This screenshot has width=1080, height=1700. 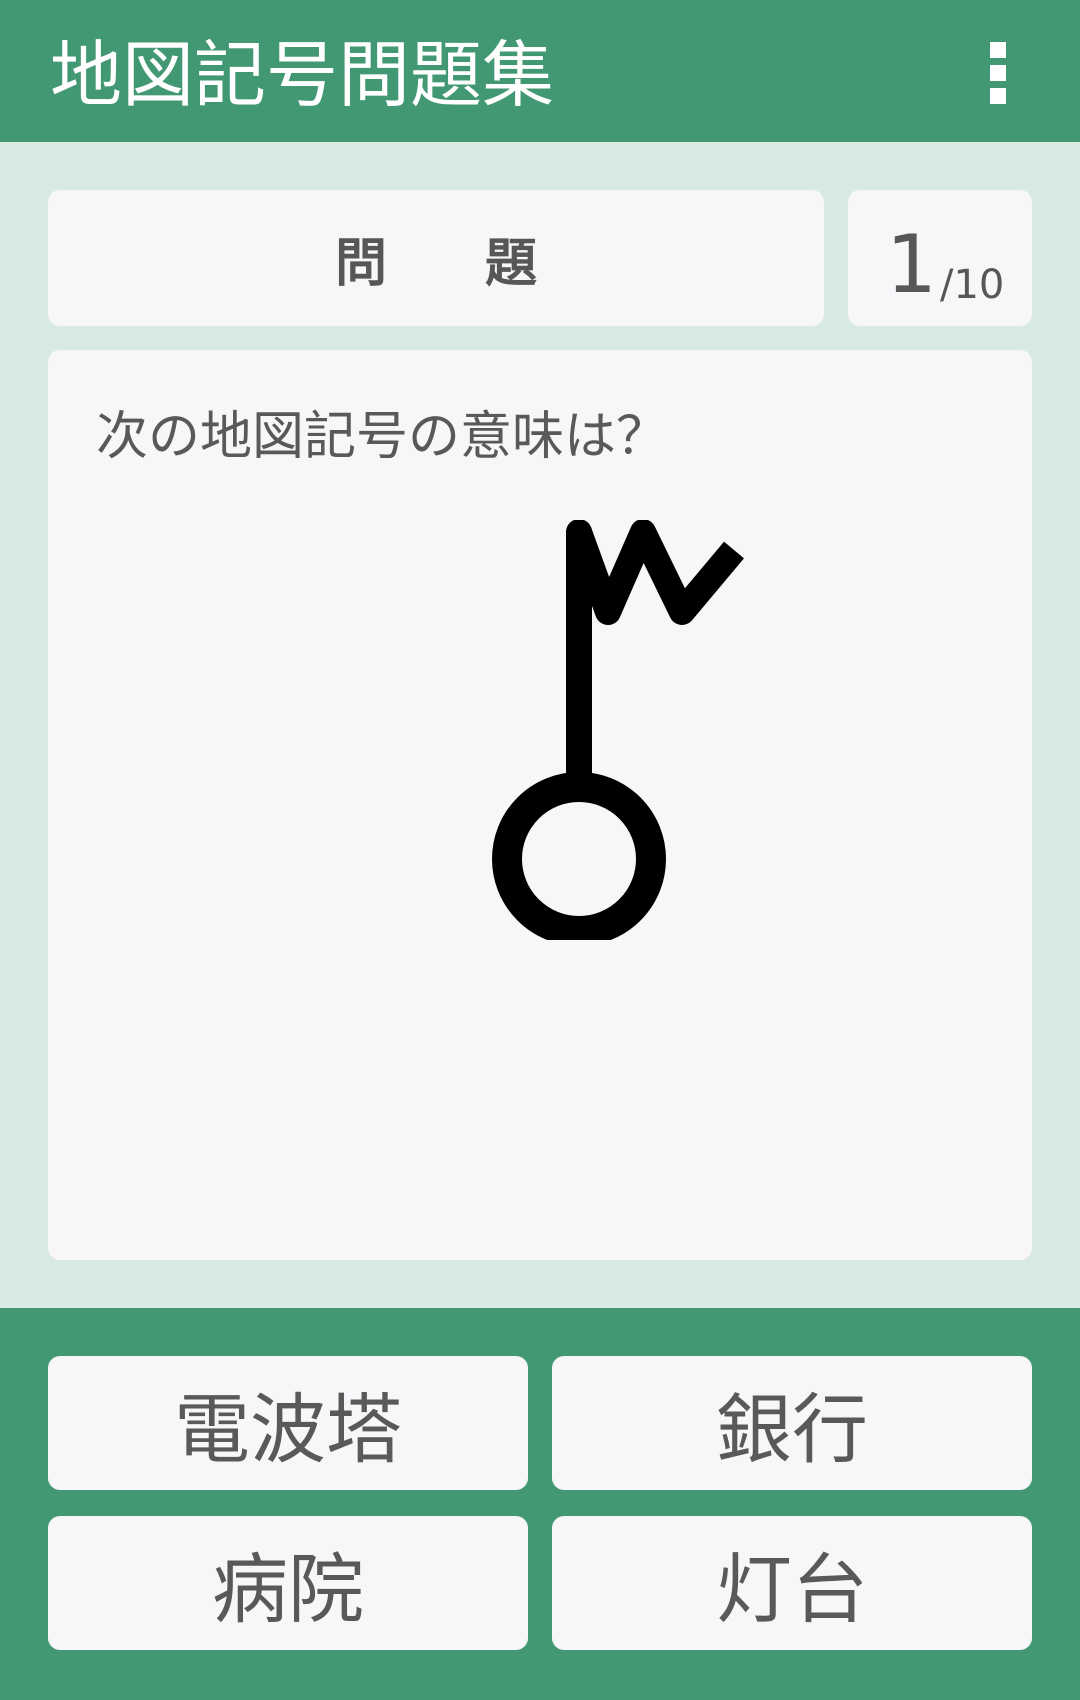 What do you see at coordinates (288, 1423) in the screenshot?
I see `answer-button-1: 電波塔` at bounding box center [288, 1423].